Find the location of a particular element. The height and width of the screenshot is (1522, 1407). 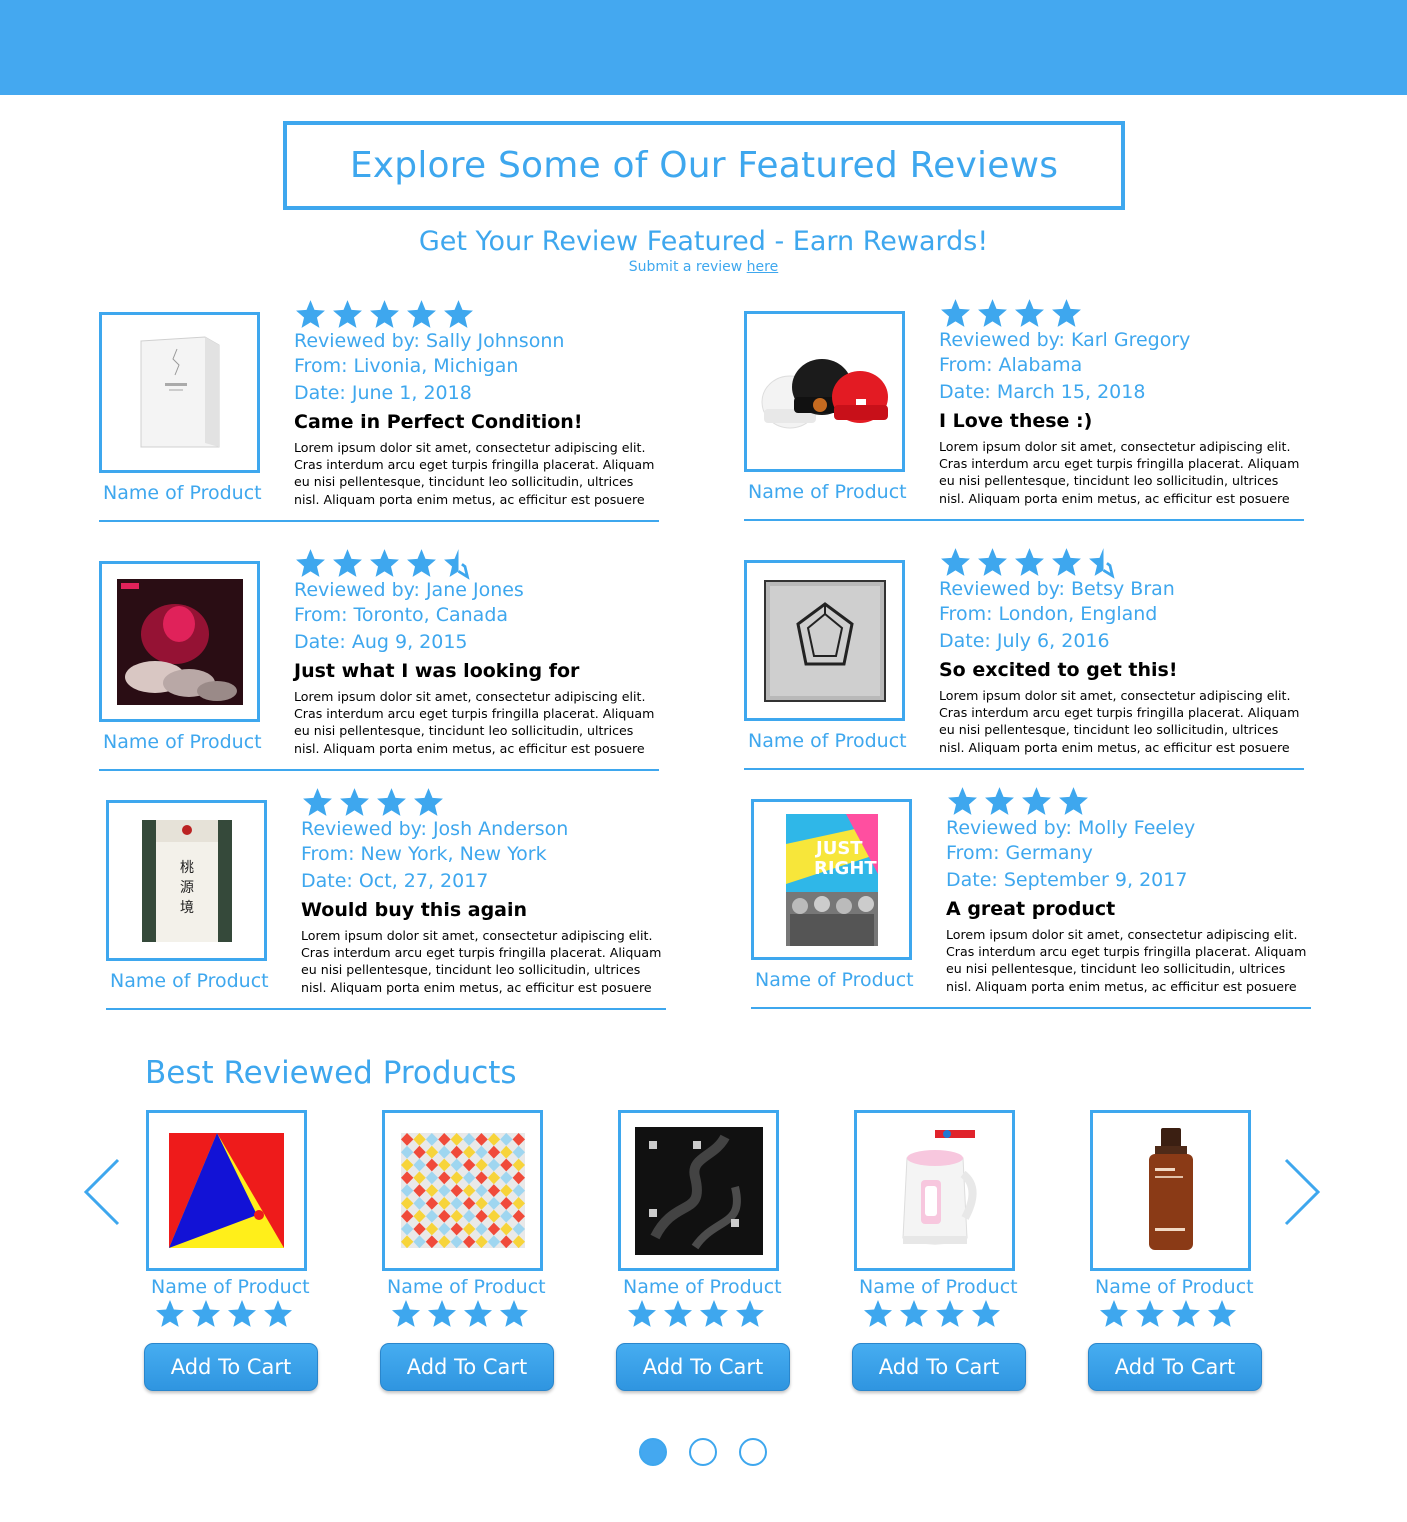

reviewer-name: Reviewed by: Josh Anderson is located at coordinates (435, 829).